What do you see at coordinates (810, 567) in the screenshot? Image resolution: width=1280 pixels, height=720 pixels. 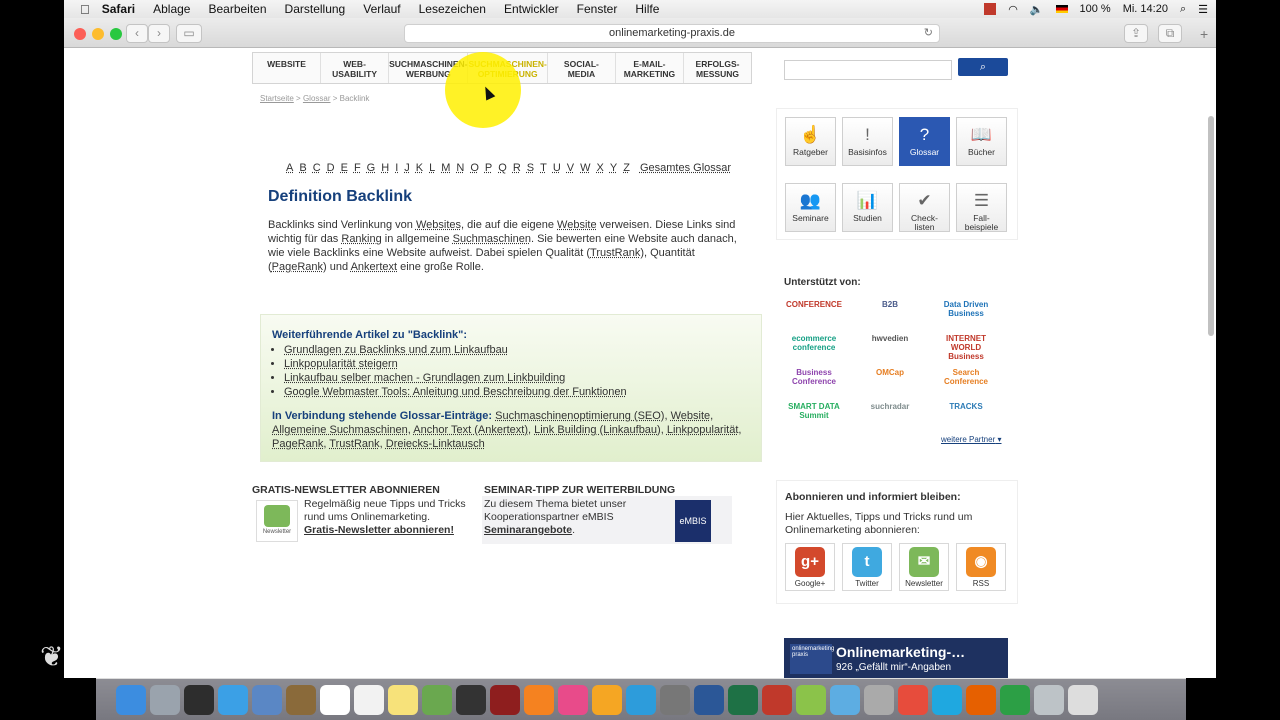 I see `subscribe-google: g+ Google+` at bounding box center [810, 567].